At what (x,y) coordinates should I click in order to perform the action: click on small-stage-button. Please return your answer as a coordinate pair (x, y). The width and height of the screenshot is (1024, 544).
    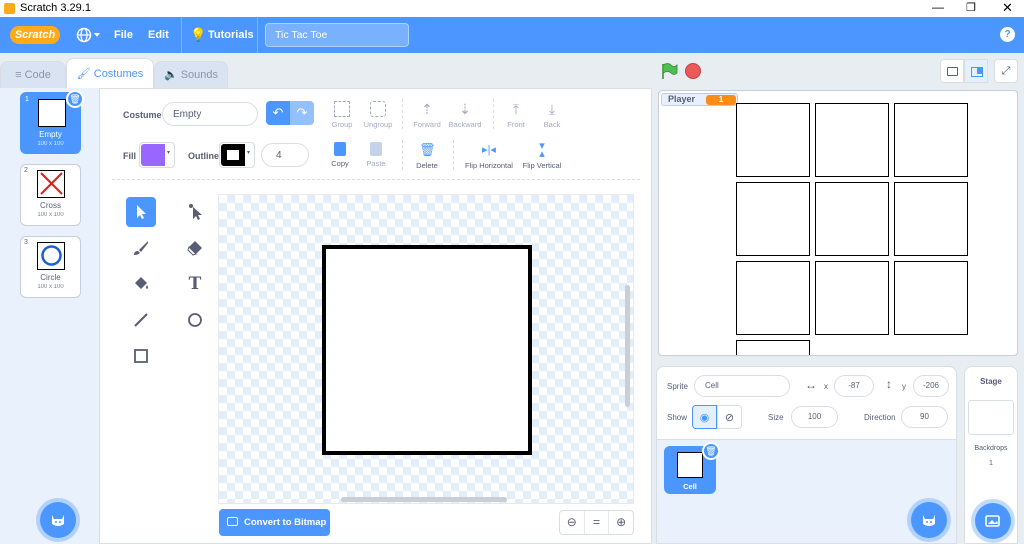
    Looking at the image, I should click on (952, 71).